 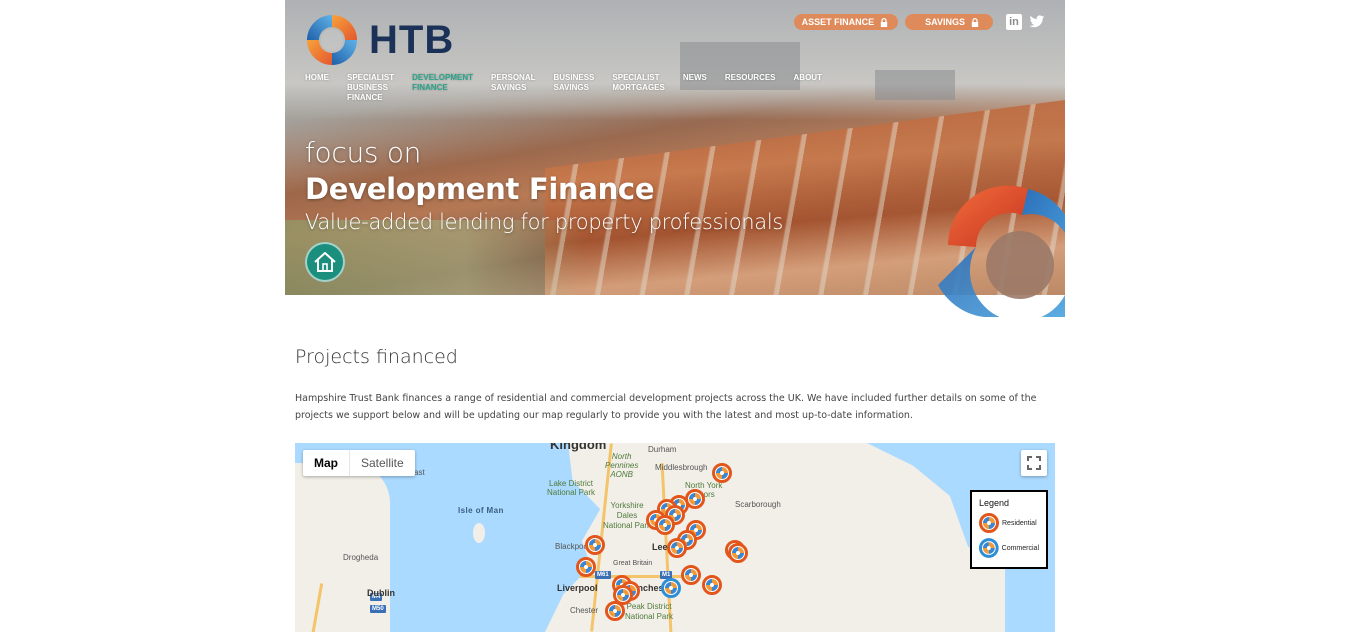 What do you see at coordinates (758, 504) in the screenshot?
I see `map-label-scarborough: Scarborough` at bounding box center [758, 504].